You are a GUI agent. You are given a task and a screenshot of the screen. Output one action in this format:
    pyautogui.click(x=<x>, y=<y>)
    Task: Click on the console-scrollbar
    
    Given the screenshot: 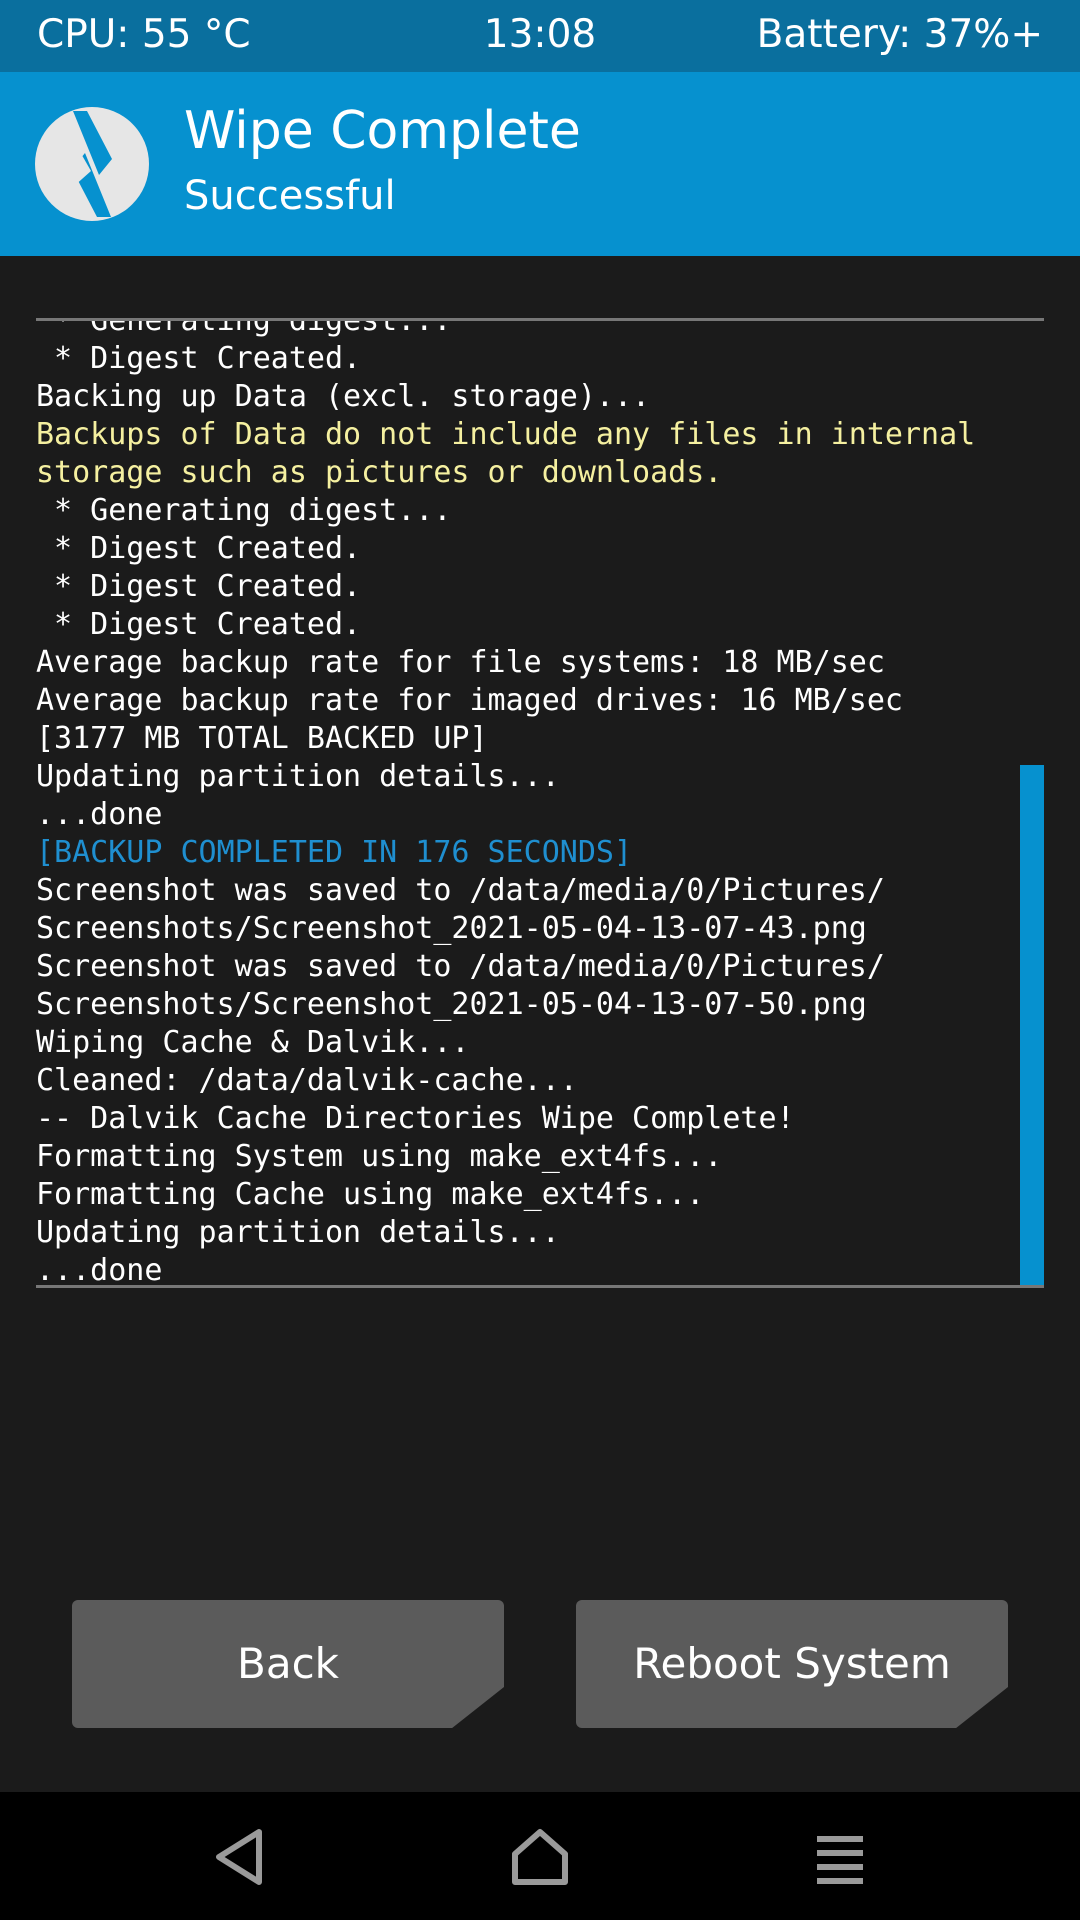 What is the action you would take?
    pyautogui.click(x=1032, y=1025)
    